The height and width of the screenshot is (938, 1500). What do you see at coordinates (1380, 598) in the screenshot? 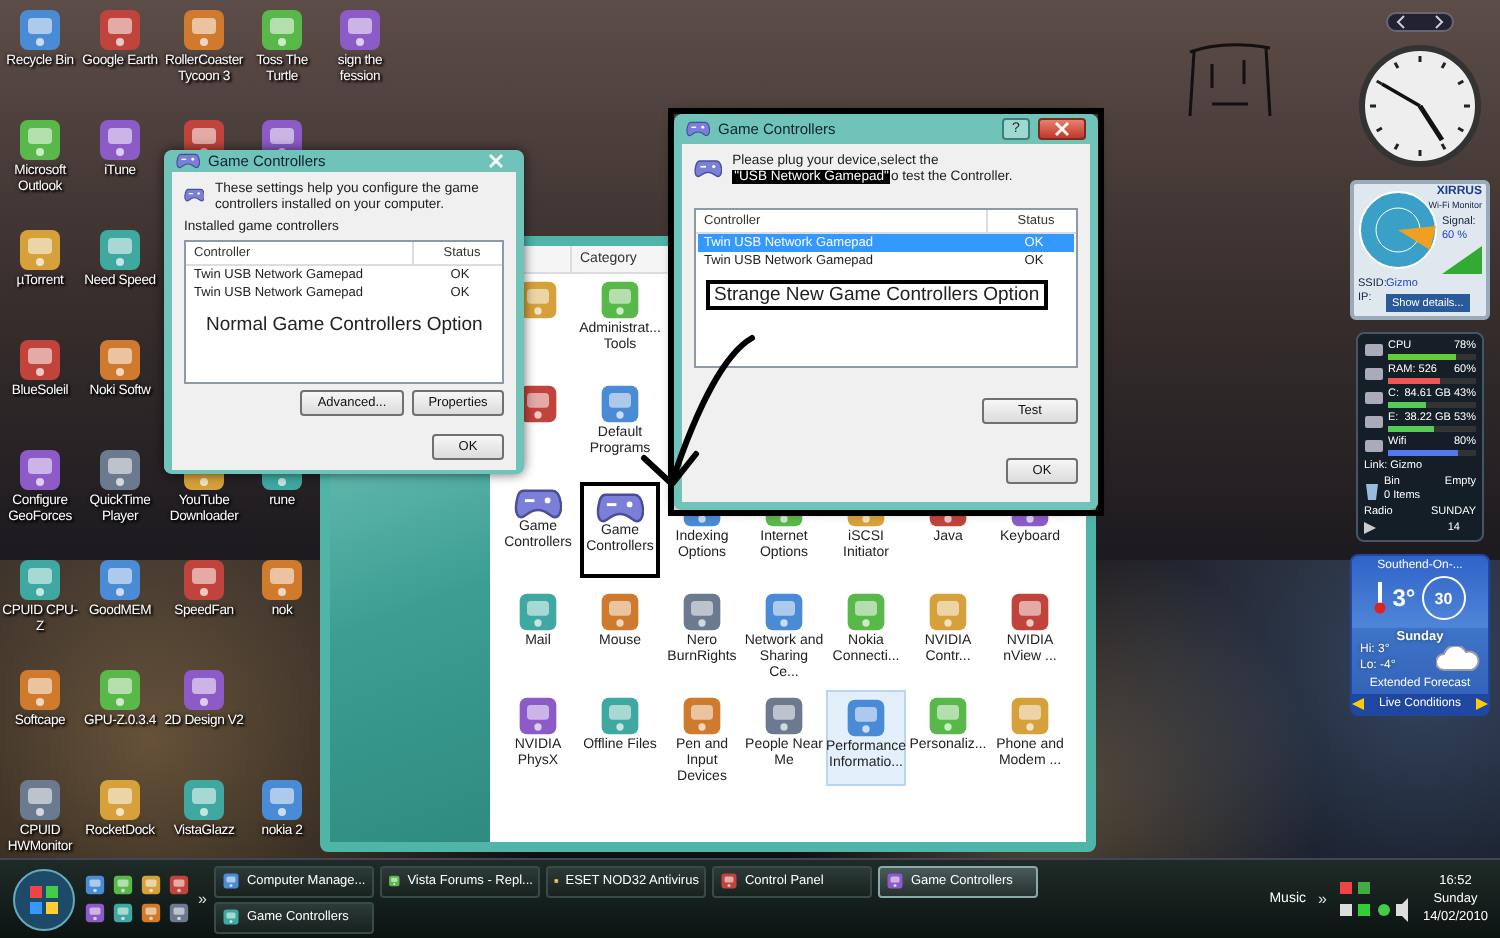
I see `thermometer-icon` at bounding box center [1380, 598].